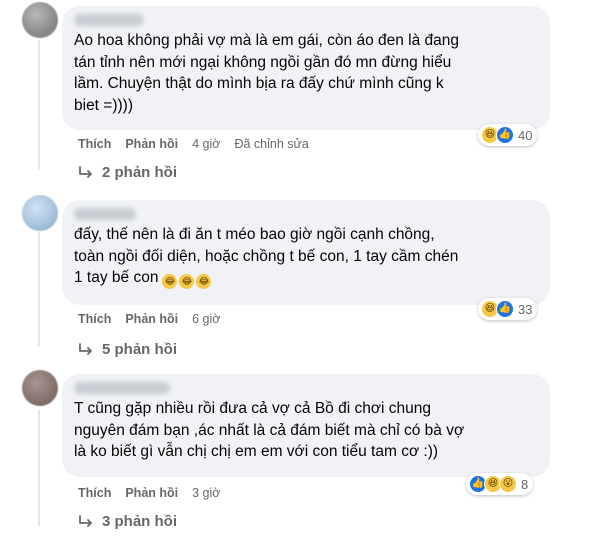 This screenshot has height=538, width=600. I want to click on view-replies-button: 2 phản hồi, so click(127, 172).